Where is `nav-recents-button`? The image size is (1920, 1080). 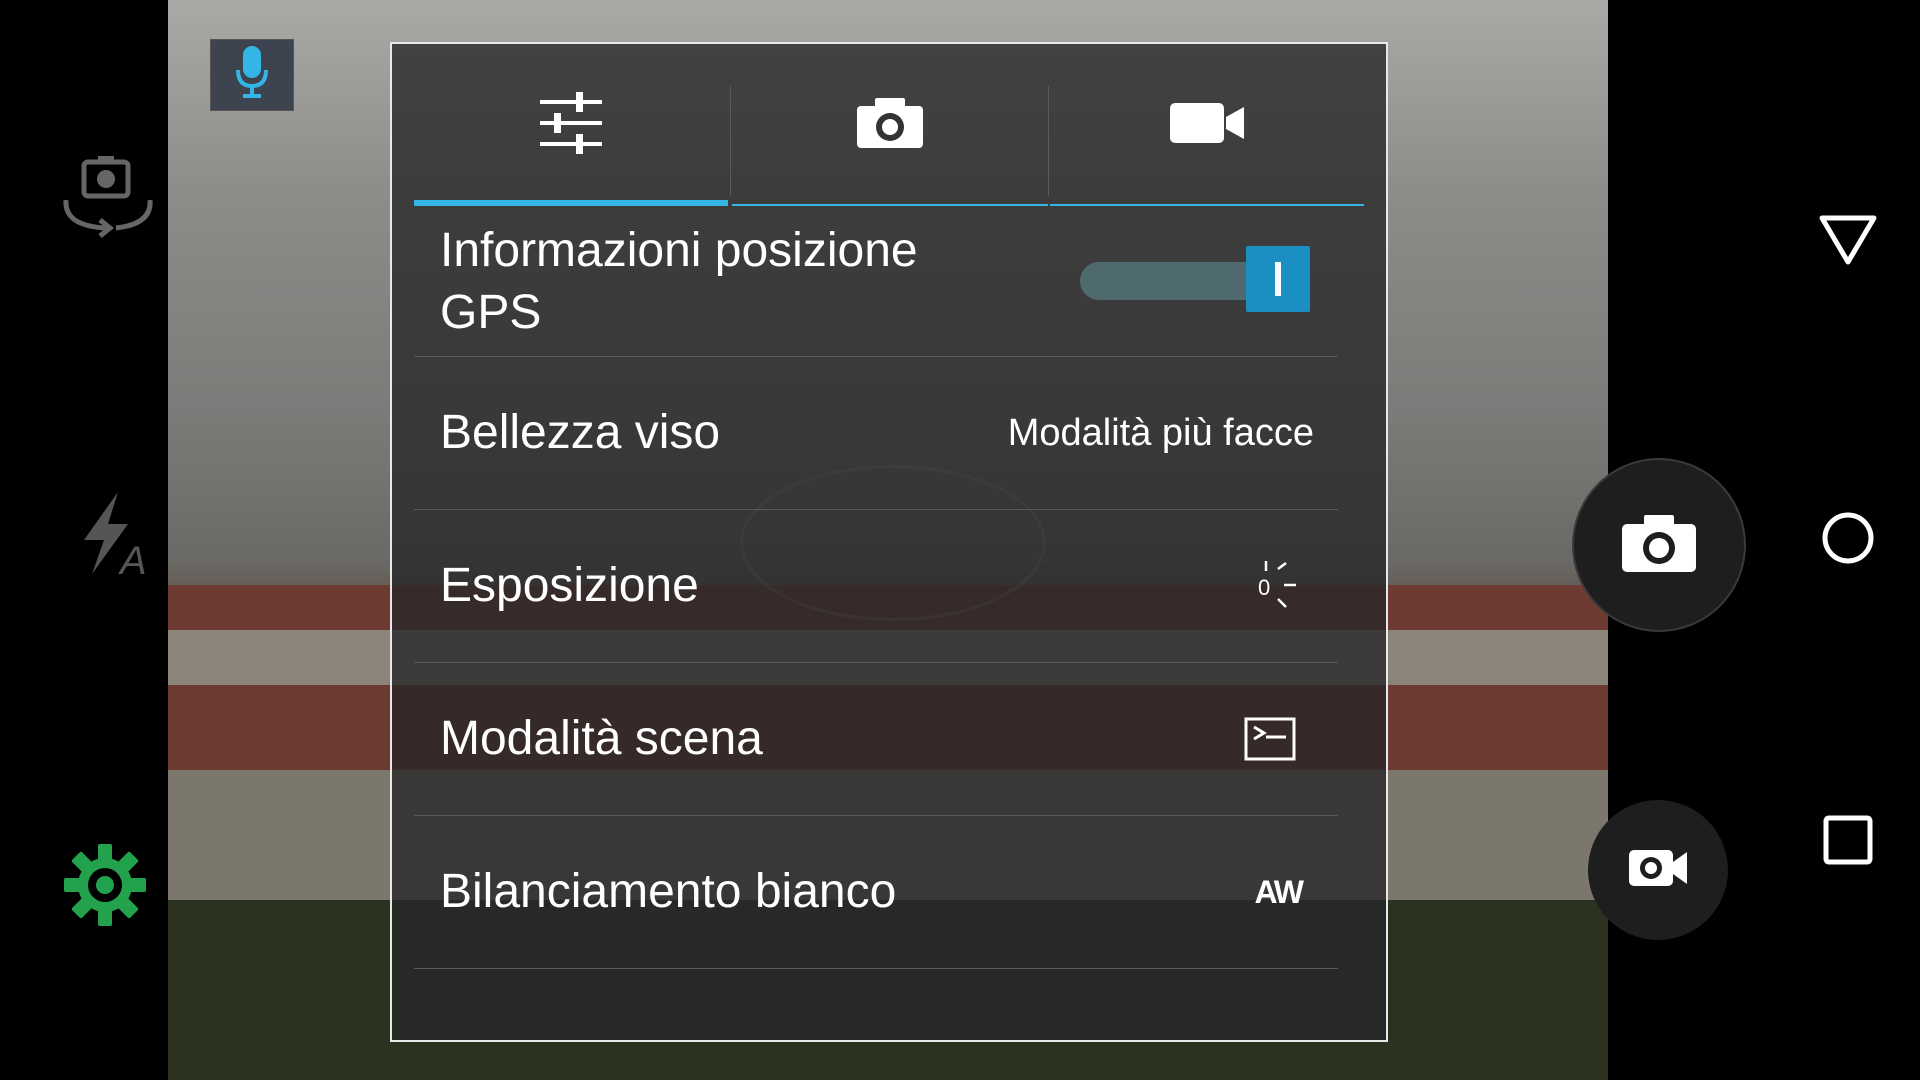 nav-recents-button is located at coordinates (1848, 842).